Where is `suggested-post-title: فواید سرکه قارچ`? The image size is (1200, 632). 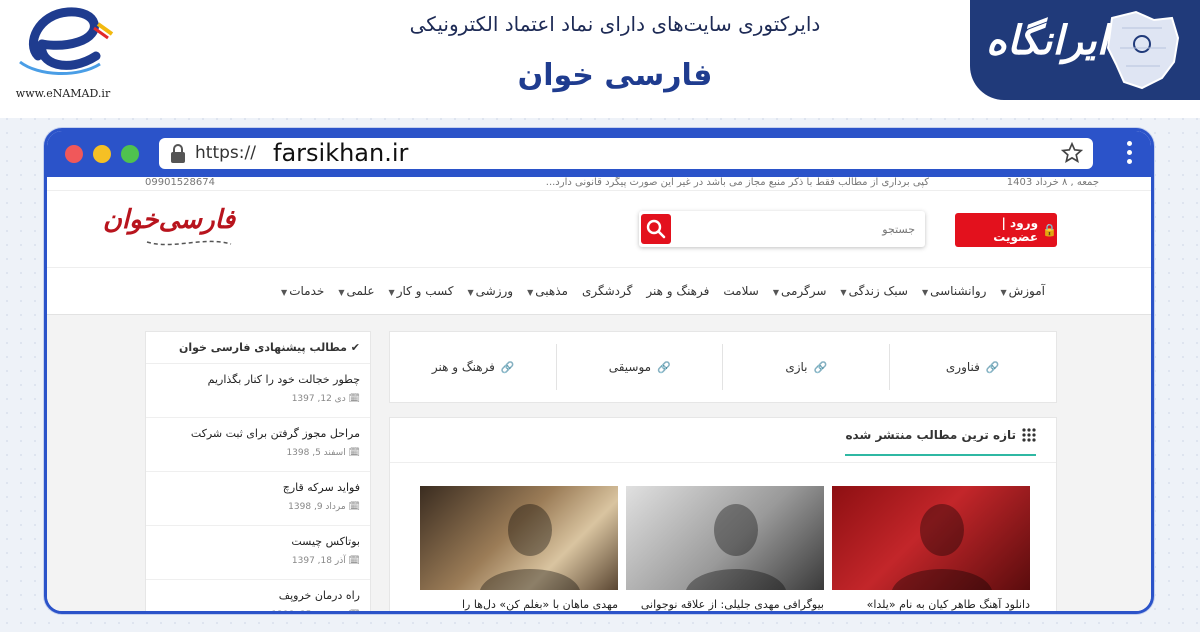
suggested-post-title: فواید سرکه قارچ is located at coordinates (321, 487).